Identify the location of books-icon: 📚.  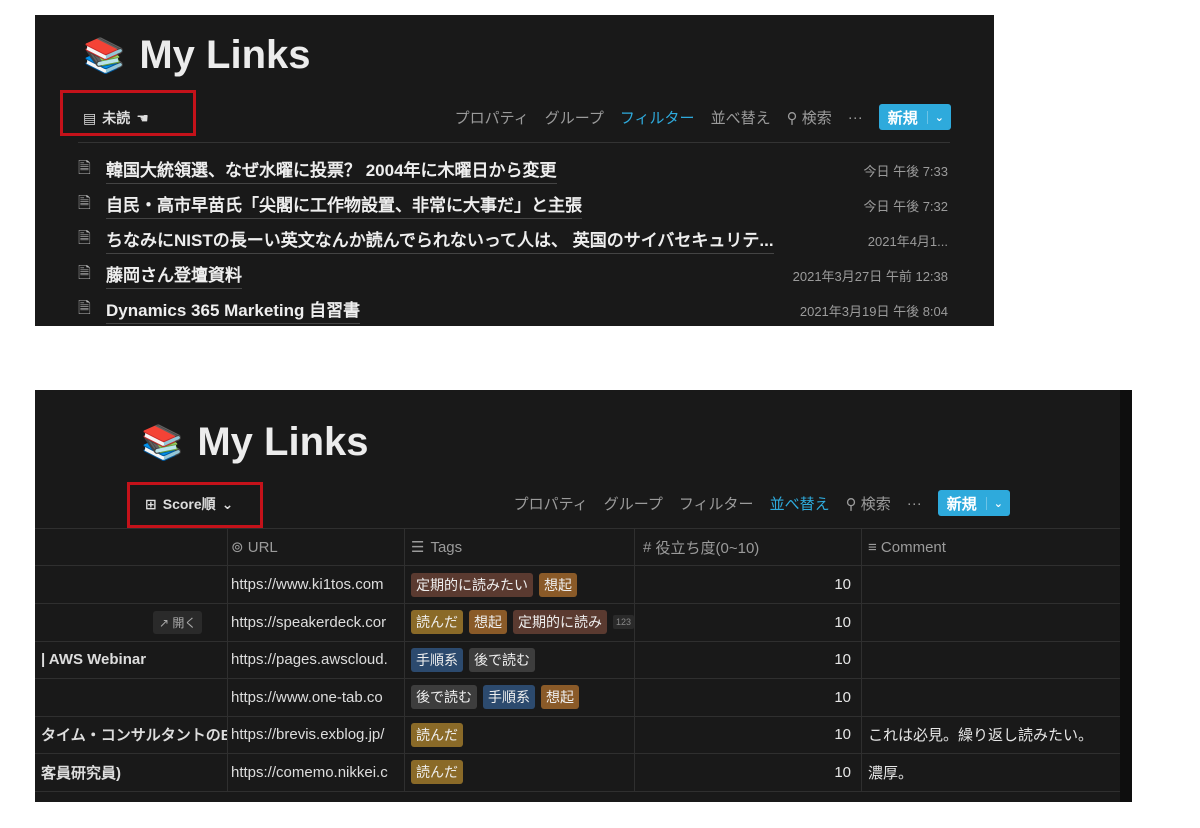
(104, 55).